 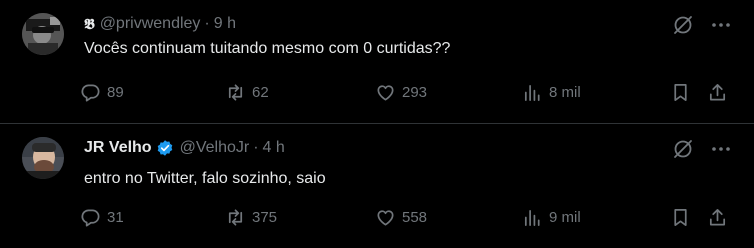 I want to click on like-count: 293, so click(x=415, y=92).